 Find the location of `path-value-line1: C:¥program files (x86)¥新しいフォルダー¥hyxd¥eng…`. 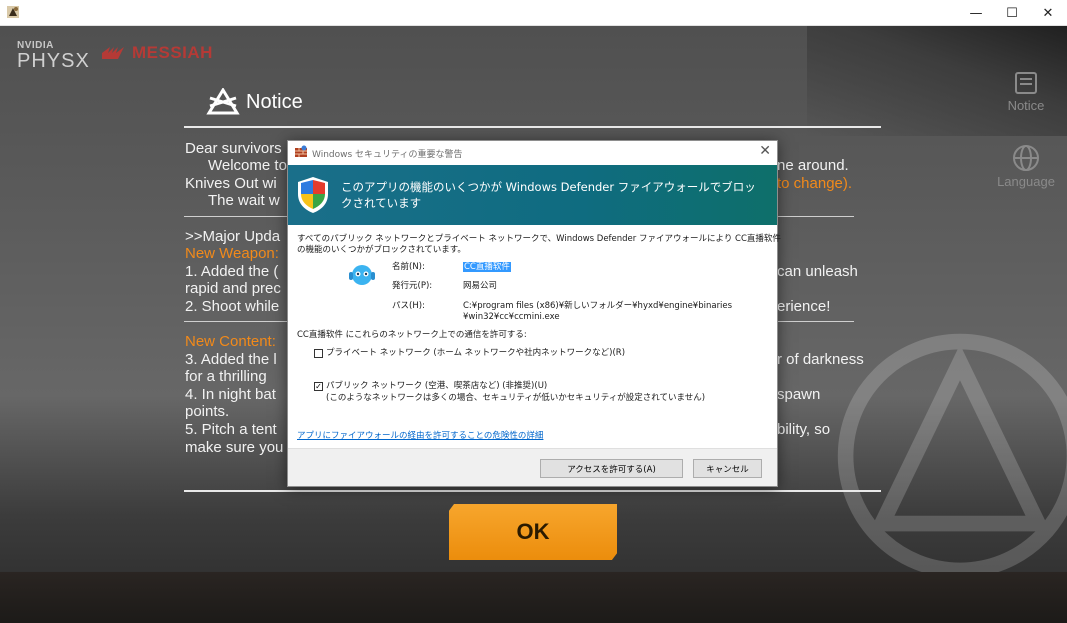

path-value-line1: C:¥program files (x86)¥新しいフォルダー¥hyxd¥eng… is located at coordinates (598, 306).